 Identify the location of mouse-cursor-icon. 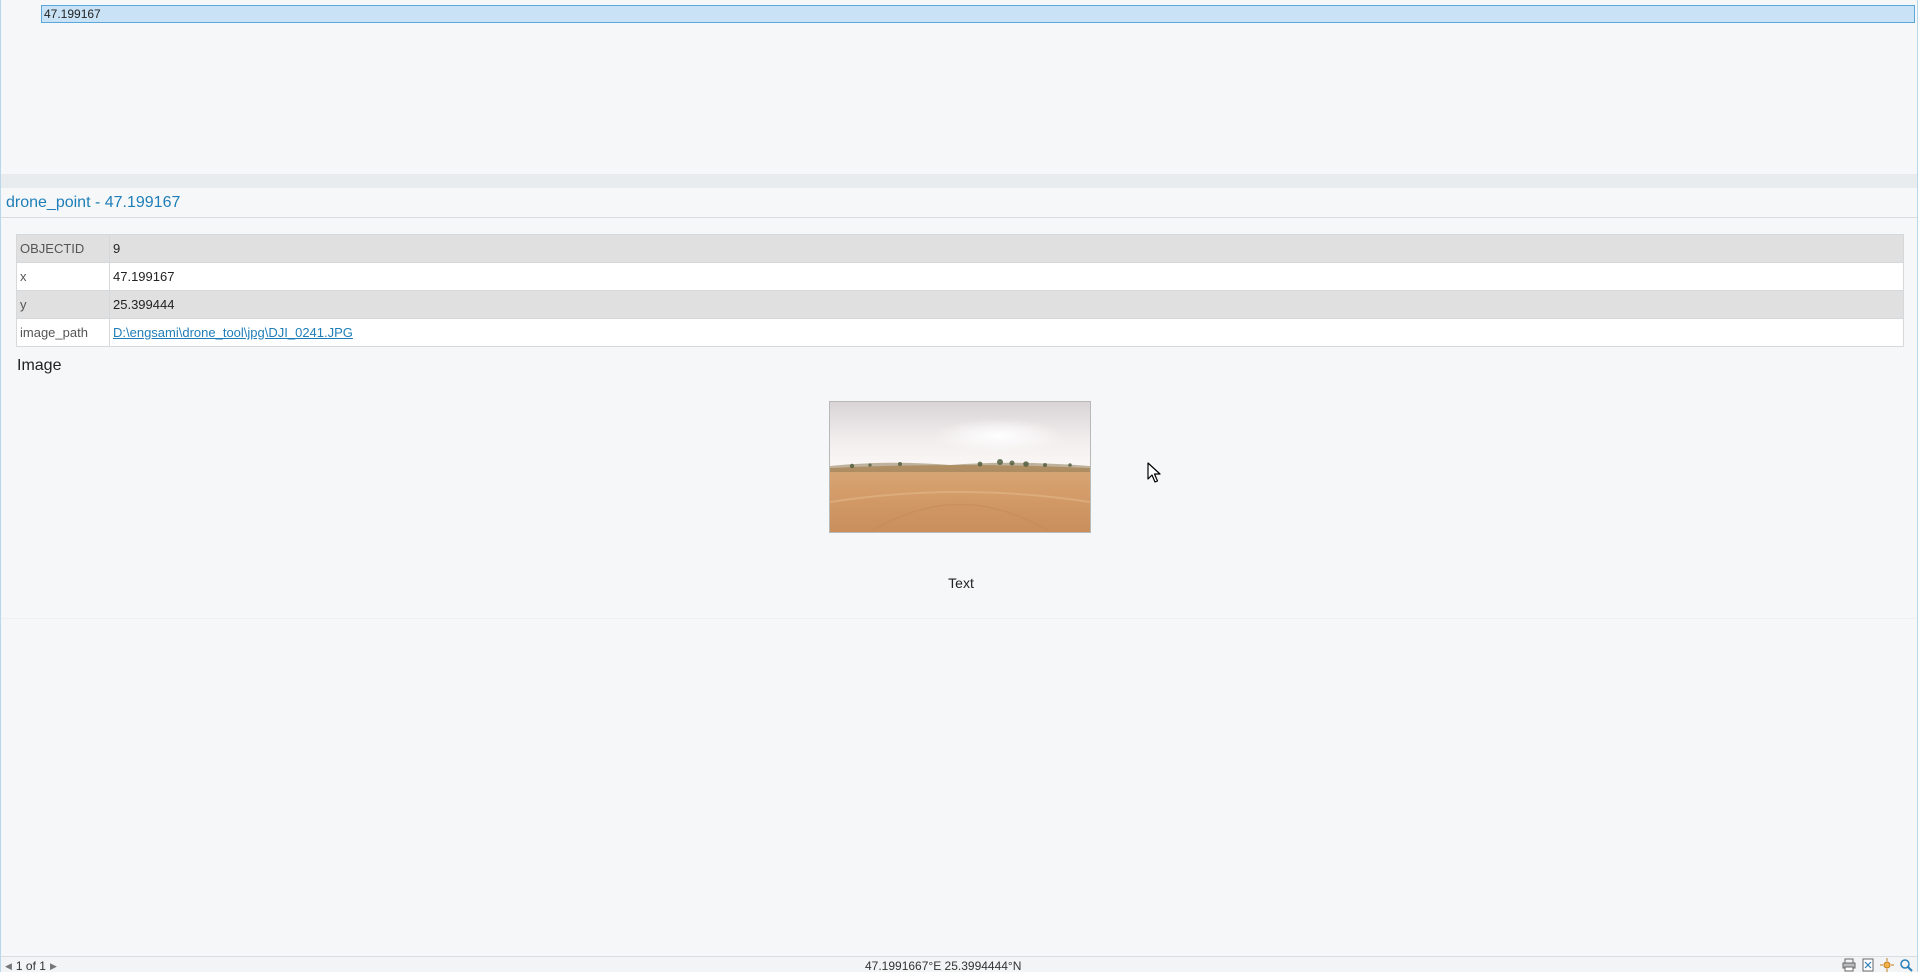
(1155, 475).